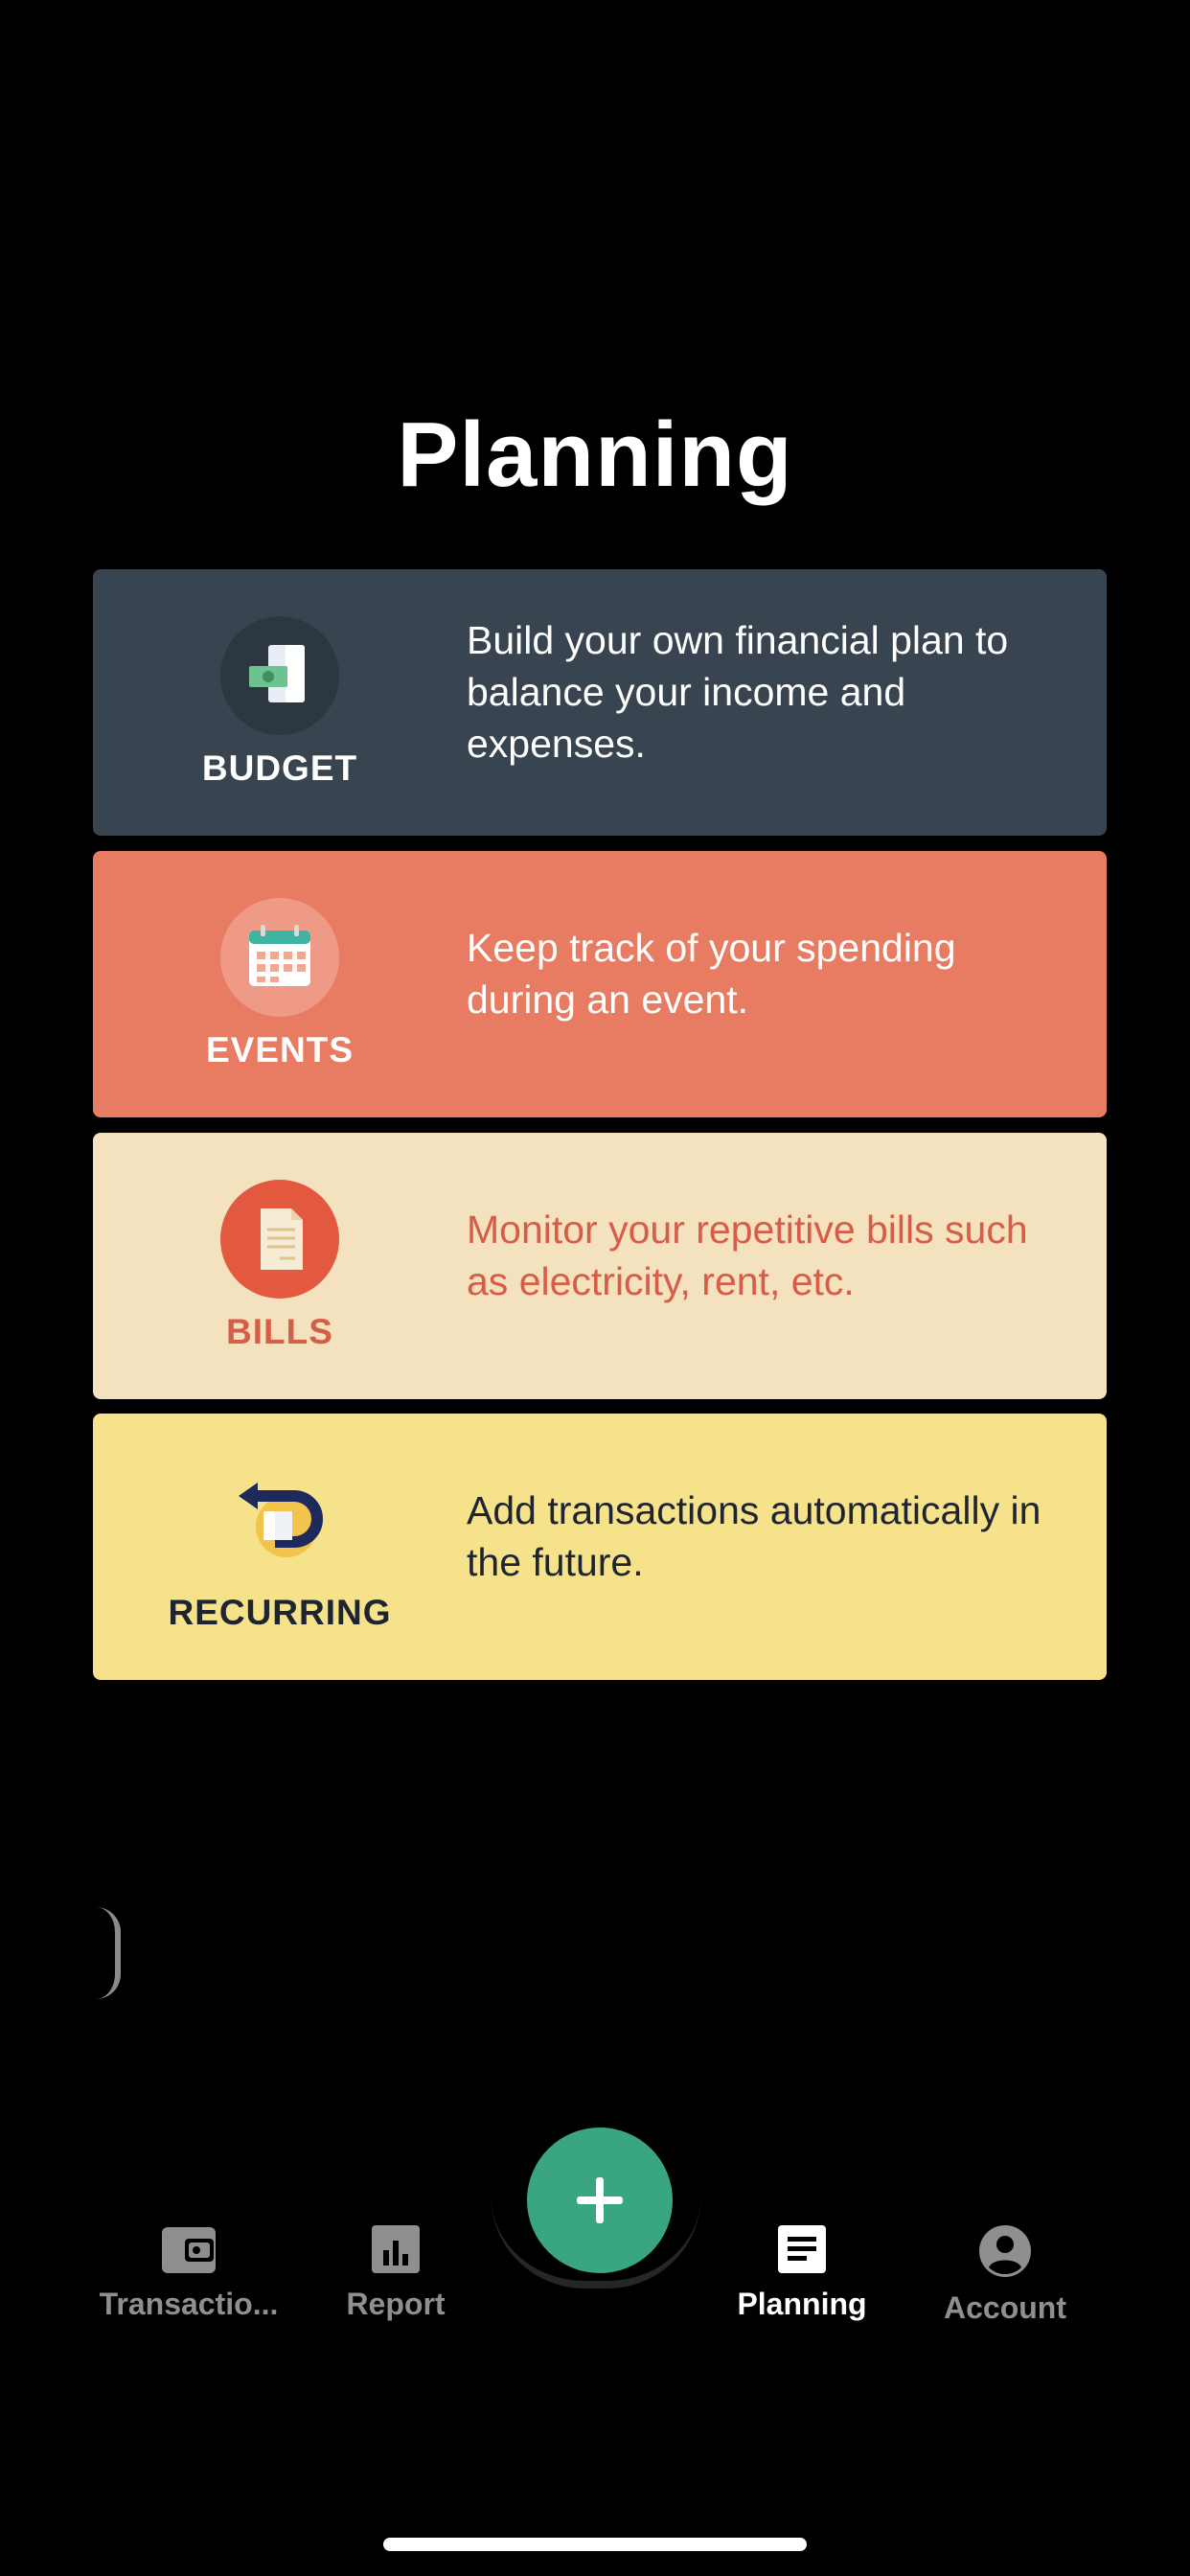  I want to click on tab-account: Account, so click(1005, 2274).